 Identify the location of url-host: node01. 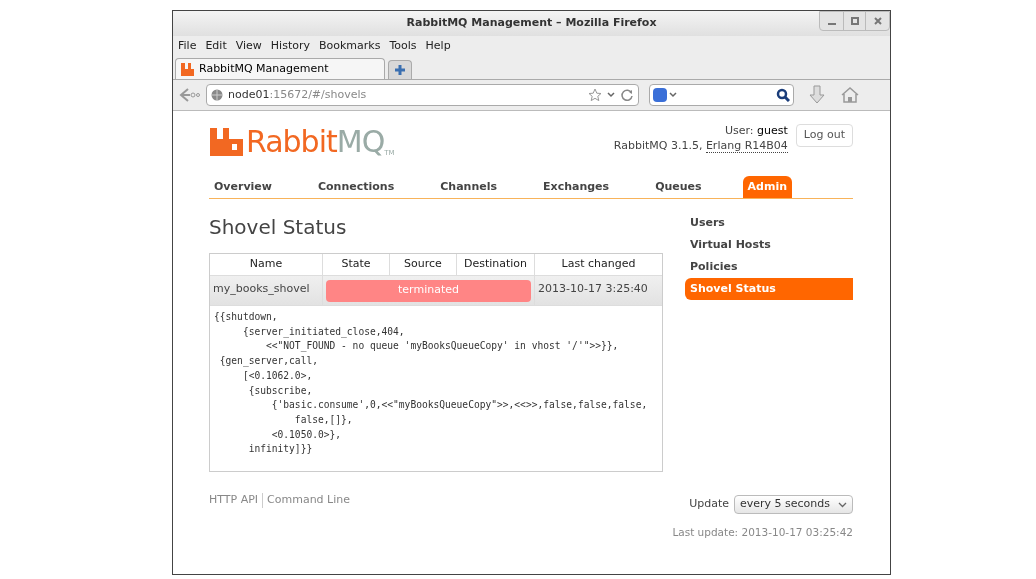
(249, 94).